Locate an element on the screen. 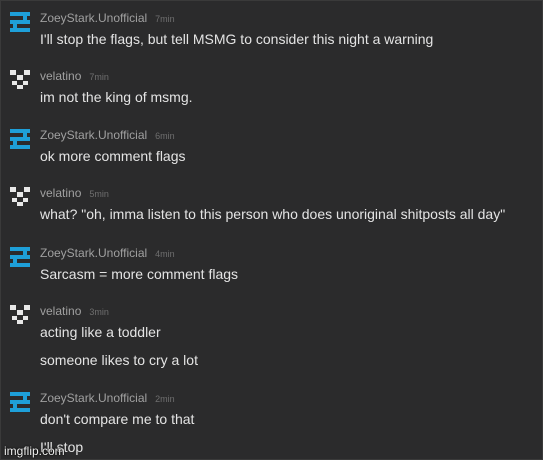  timestamp: 2min is located at coordinates (165, 399).